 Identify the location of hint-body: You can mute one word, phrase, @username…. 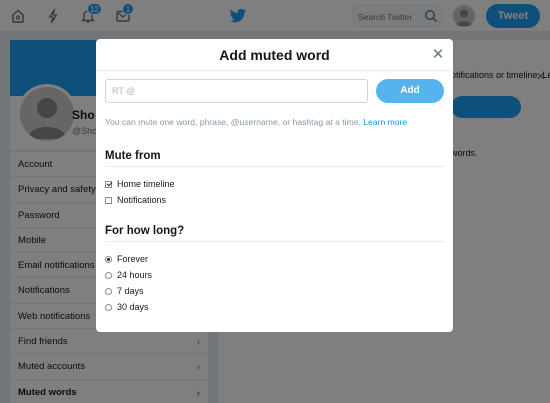
(233, 122).